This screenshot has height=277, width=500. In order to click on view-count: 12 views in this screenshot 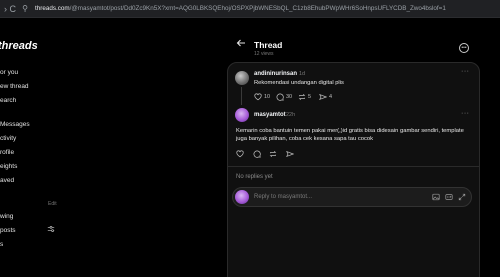, I will do `click(264, 54)`.